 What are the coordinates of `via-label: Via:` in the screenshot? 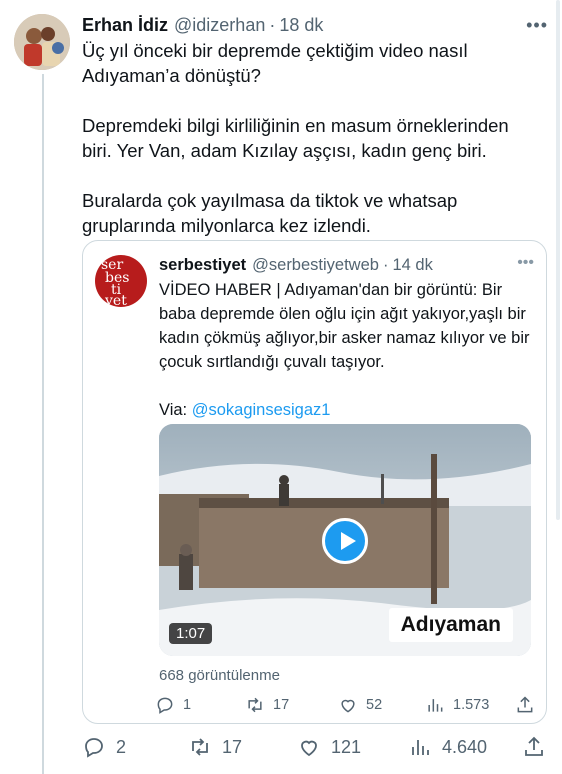 It's located at (175, 410).